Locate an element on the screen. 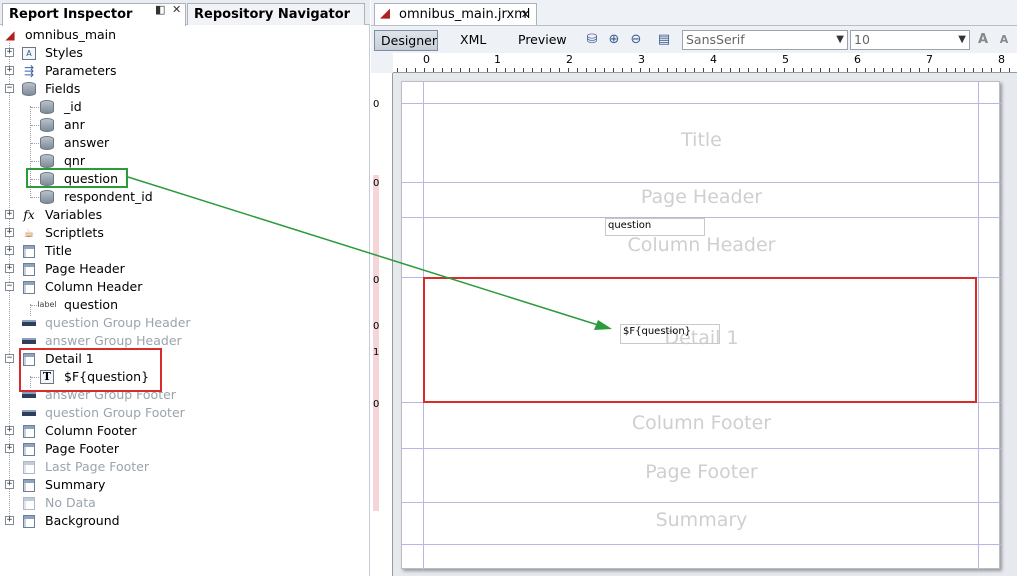 This screenshot has width=1017, height=576. band-label-title: Title is located at coordinates (701, 140).